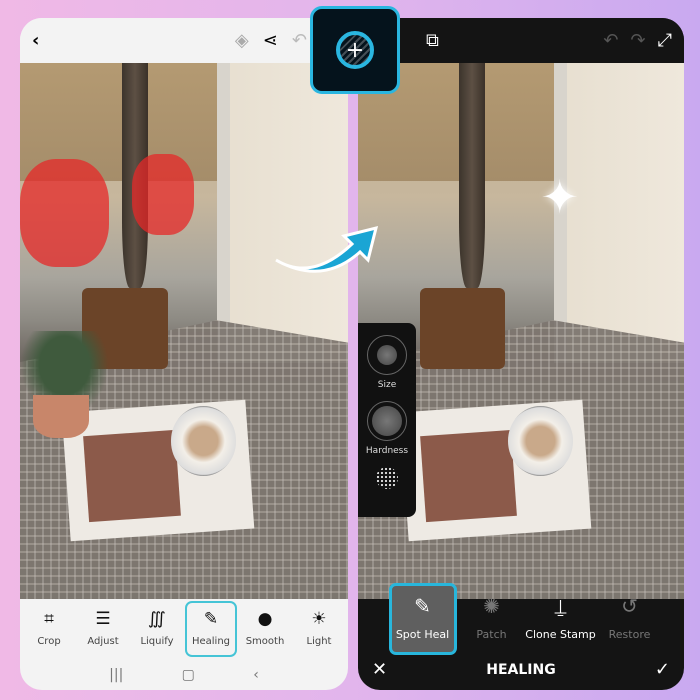 The image size is (700, 700). I want to click on tool-crop: ⌗ Crop, so click(49, 629).